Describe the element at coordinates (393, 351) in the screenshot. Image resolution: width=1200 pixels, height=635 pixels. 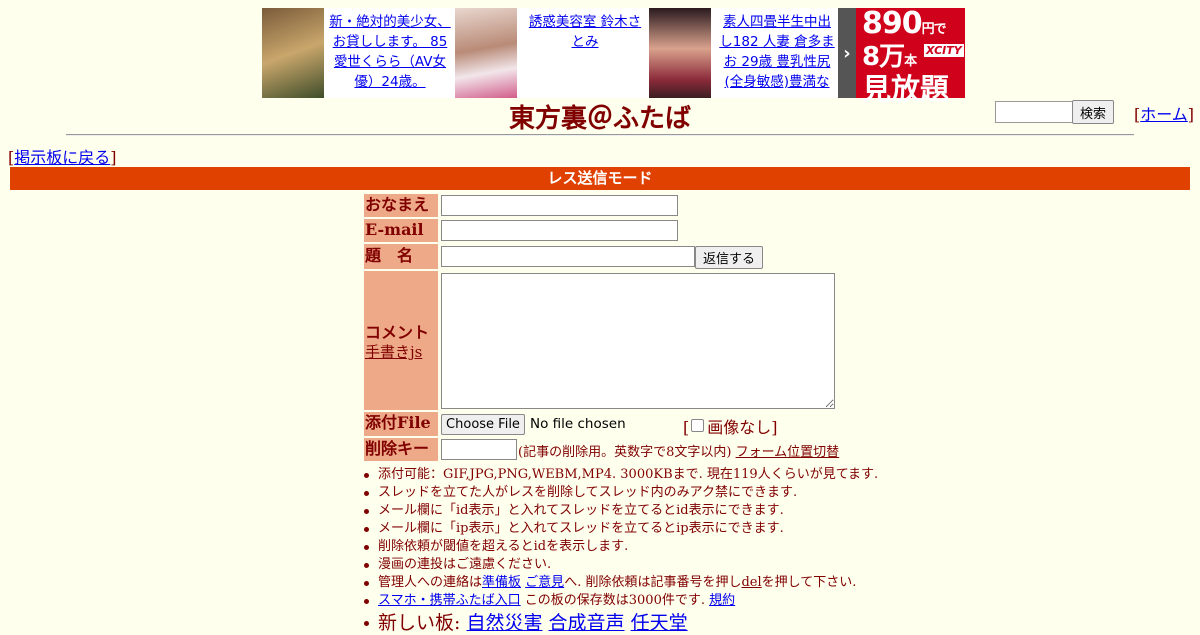
I see `handwrite-js-link: 手書きjs` at that location.